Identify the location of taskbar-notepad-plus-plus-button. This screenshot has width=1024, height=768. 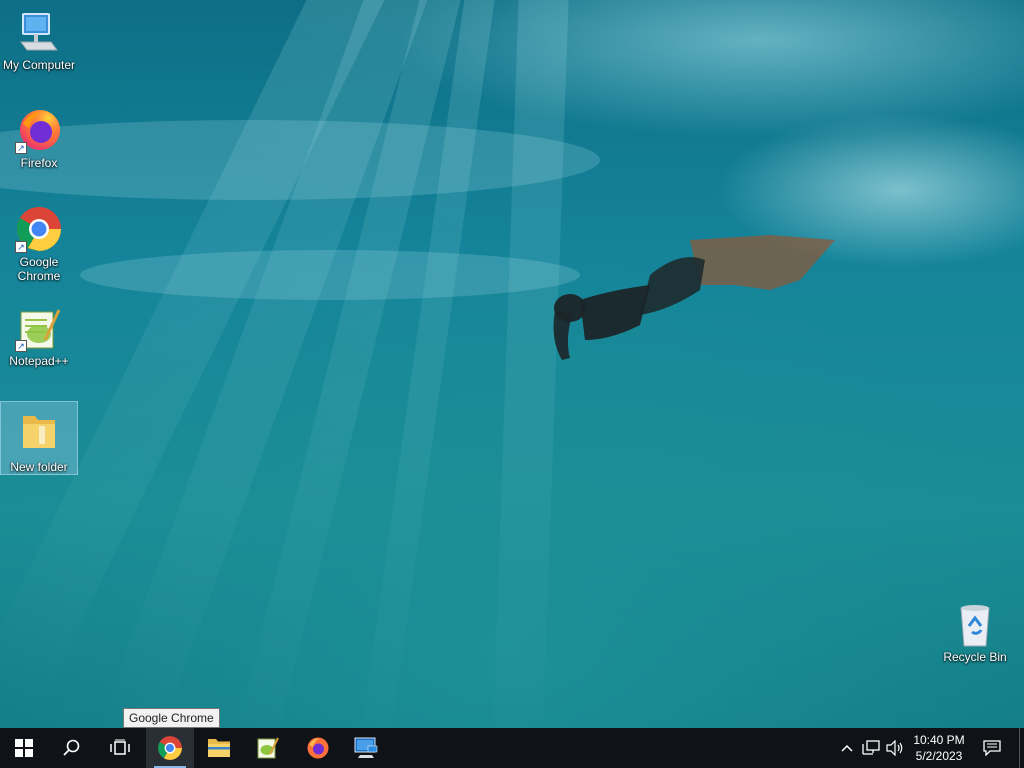
(268, 748).